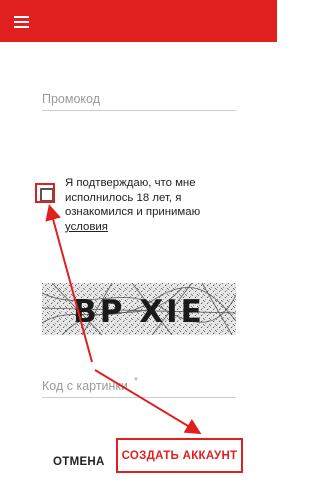  What do you see at coordinates (136, 381) in the screenshot?
I see `required-mark: *` at bounding box center [136, 381].